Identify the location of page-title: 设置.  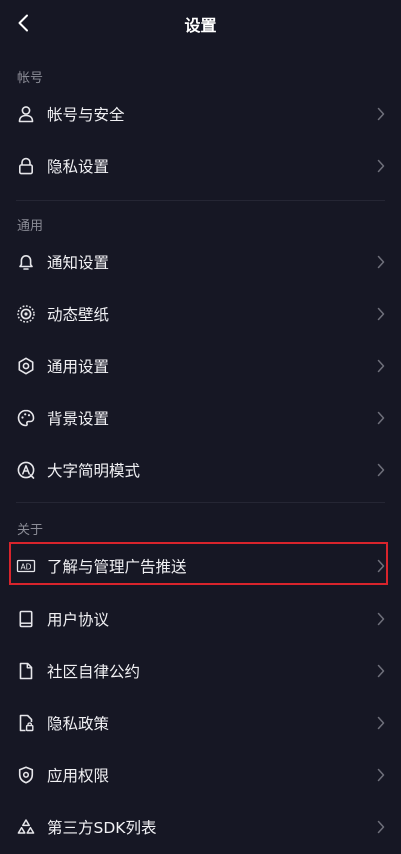
(200, 25).